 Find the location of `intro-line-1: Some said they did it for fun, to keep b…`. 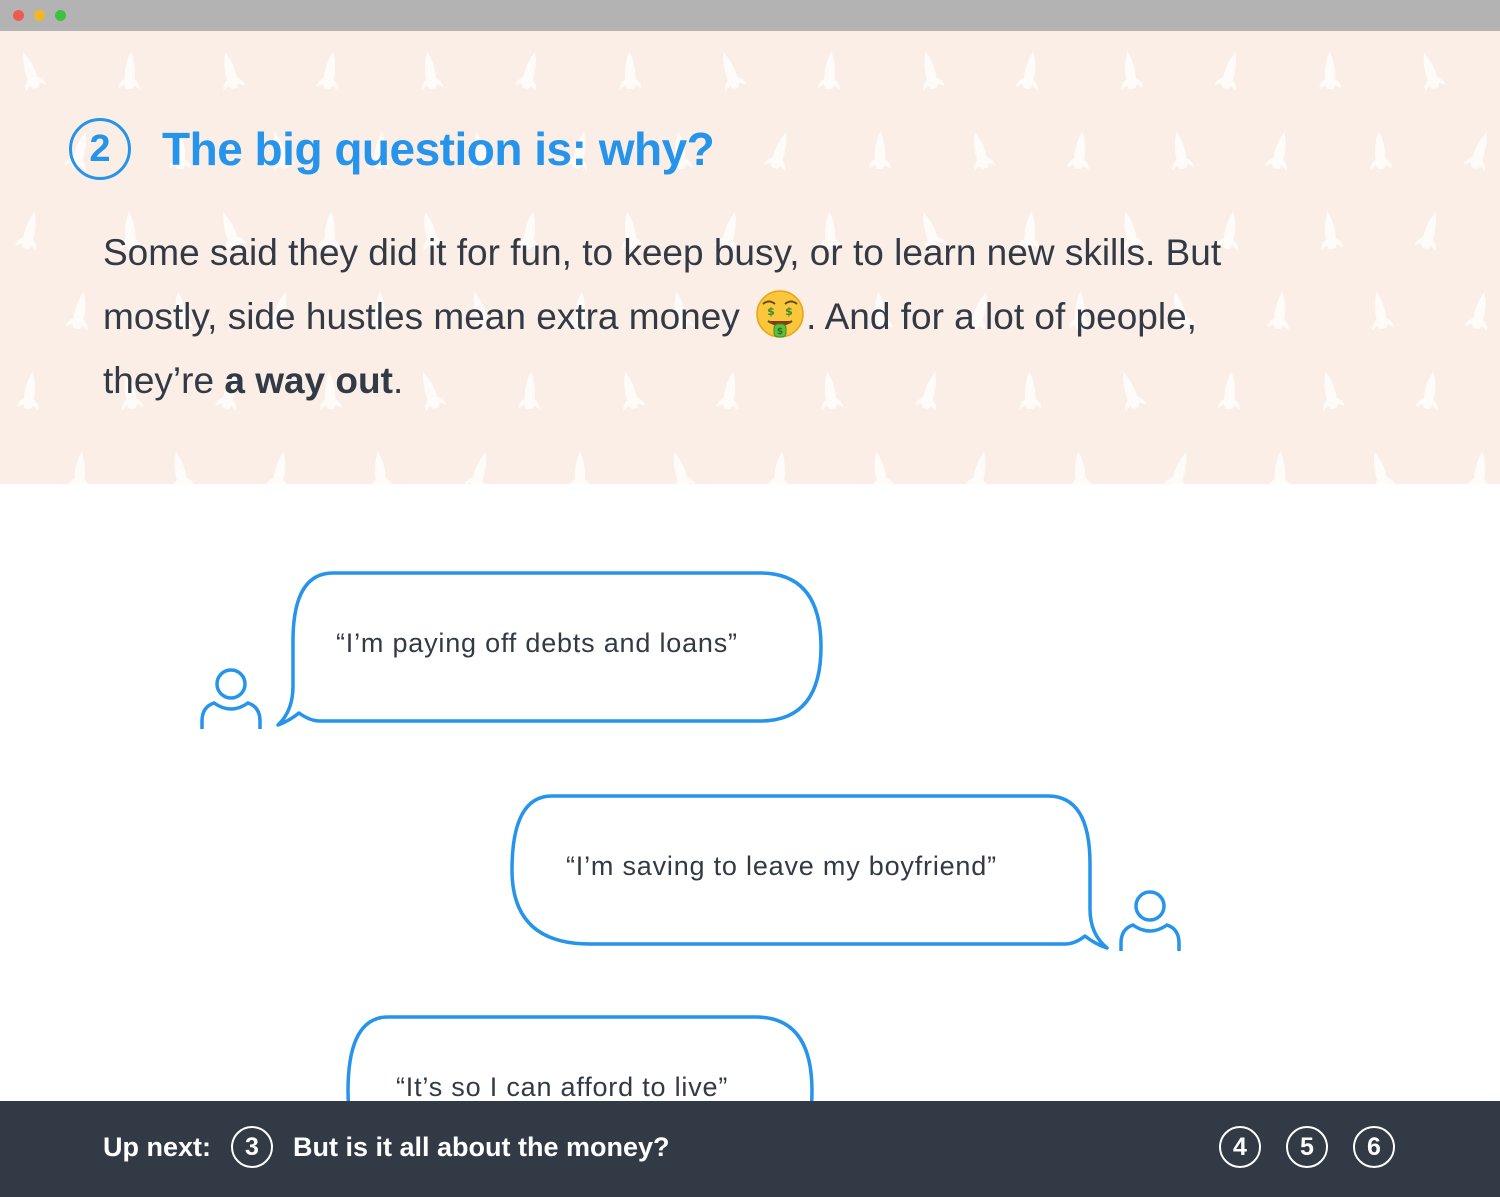

intro-line-1: Some said they did it for fun, to keep b… is located at coordinates (662, 252).